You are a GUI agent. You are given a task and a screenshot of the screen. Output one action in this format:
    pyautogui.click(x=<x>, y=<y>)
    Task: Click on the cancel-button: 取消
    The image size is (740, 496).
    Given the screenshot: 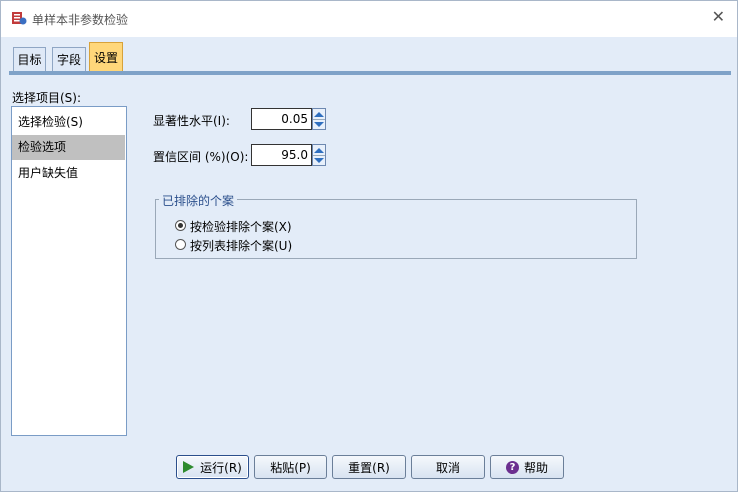 What is the action you would take?
    pyautogui.click(x=448, y=467)
    